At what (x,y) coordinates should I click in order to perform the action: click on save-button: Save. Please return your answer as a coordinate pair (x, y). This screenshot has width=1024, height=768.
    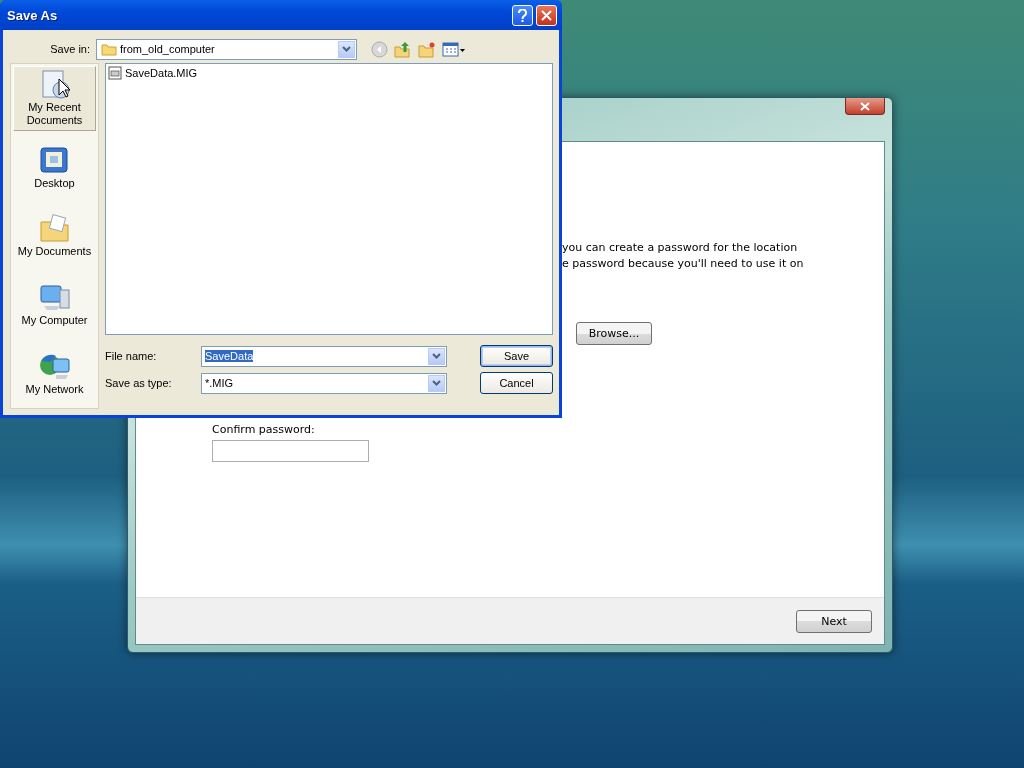
    Looking at the image, I should click on (516, 356).